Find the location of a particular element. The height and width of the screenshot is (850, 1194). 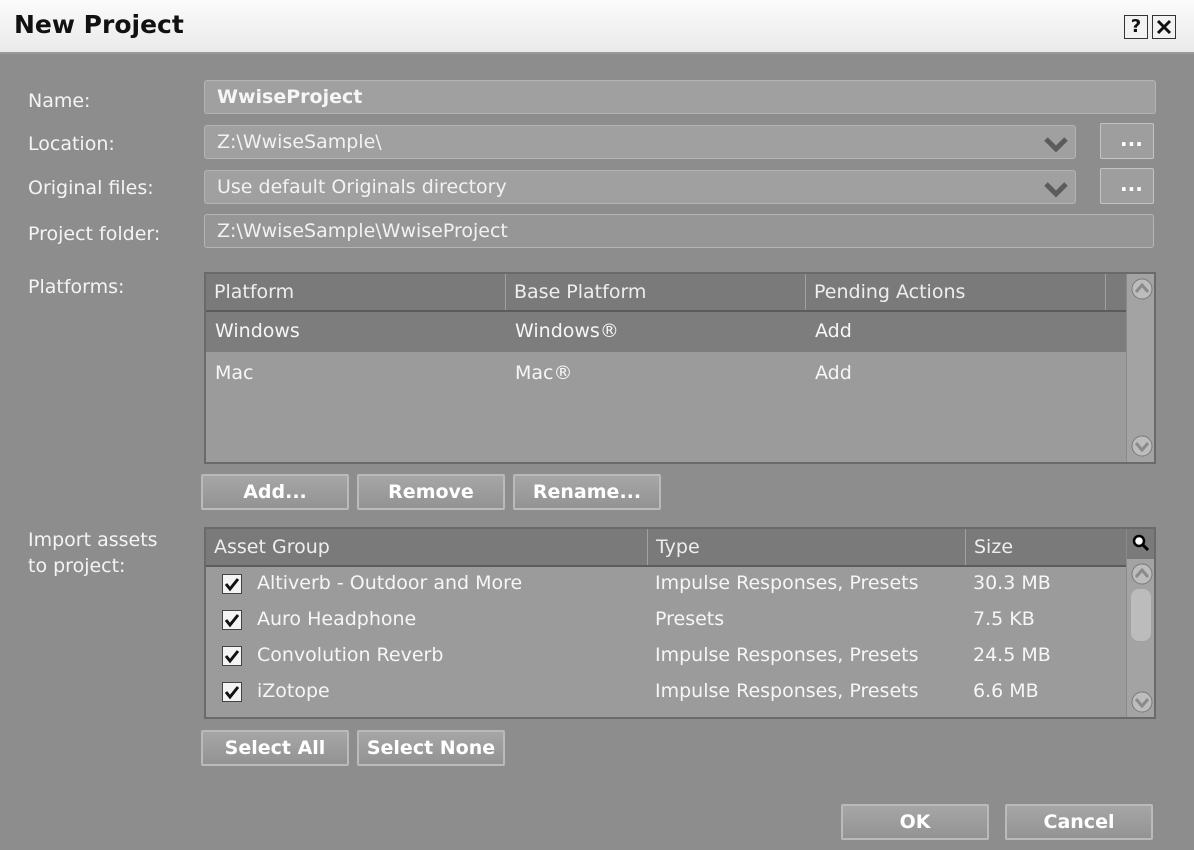

asset-size: 7.5 KB is located at coordinates (1004, 619).